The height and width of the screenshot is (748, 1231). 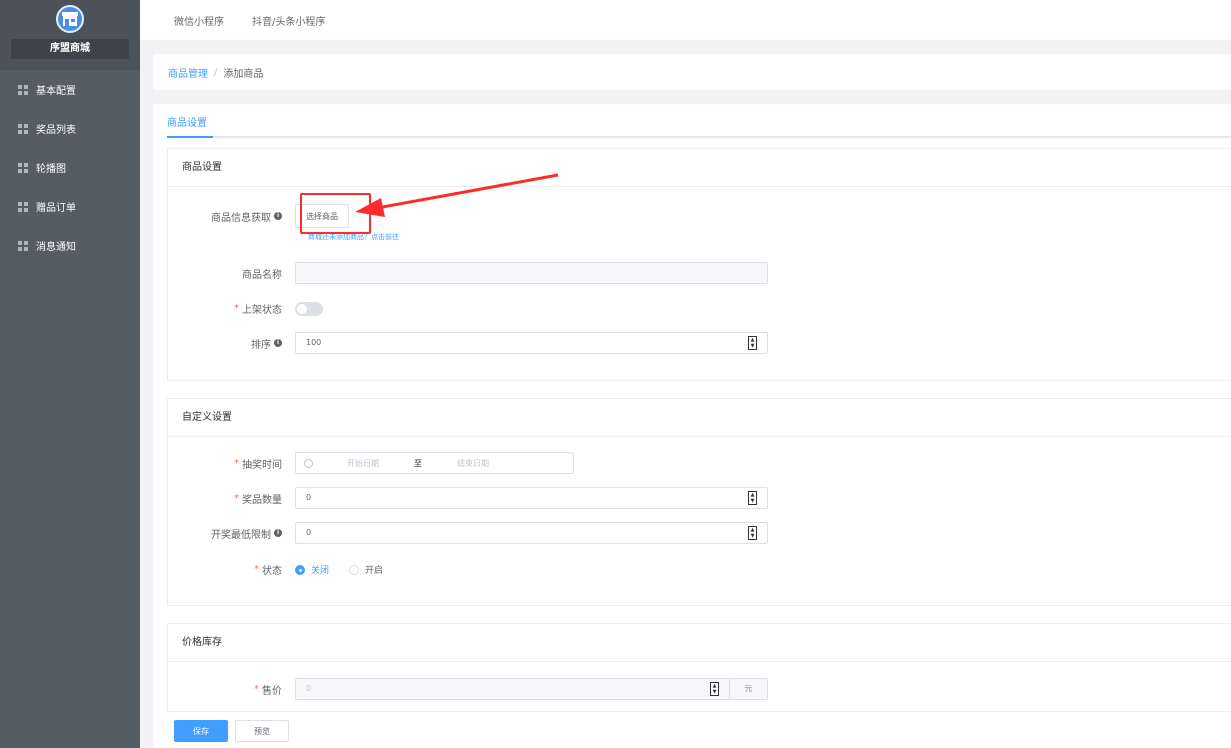 What do you see at coordinates (699, 126) in the screenshot?
I see `form-tabs: 商品设置` at bounding box center [699, 126].